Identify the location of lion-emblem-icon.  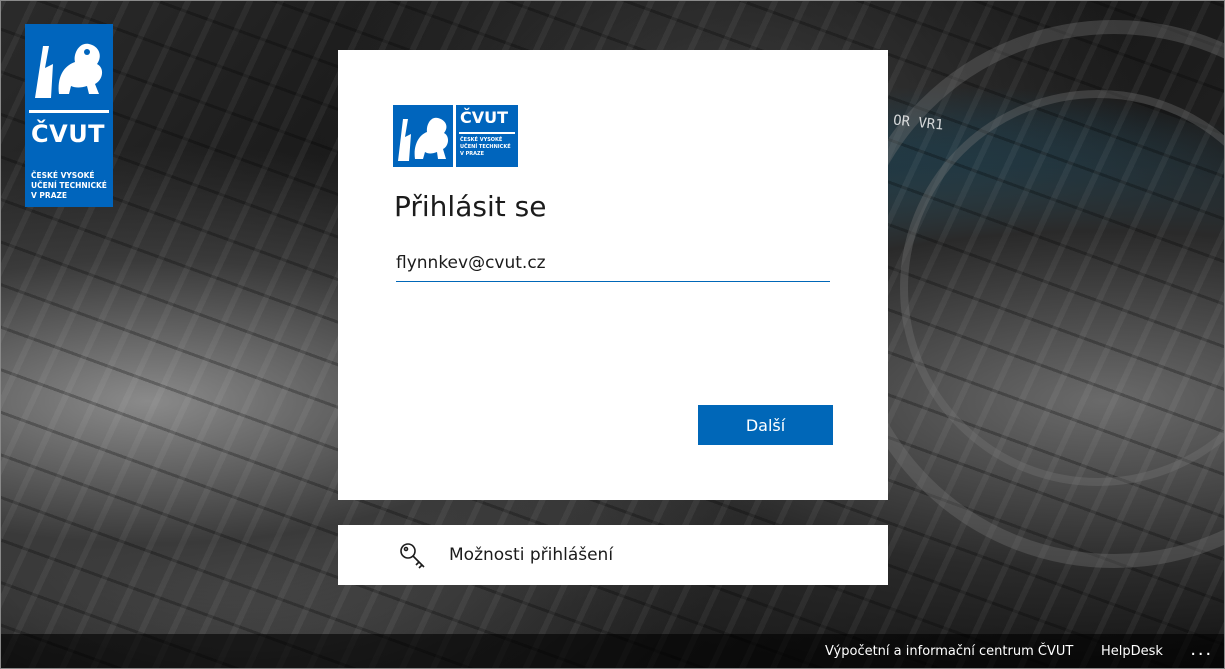
(69, 70).